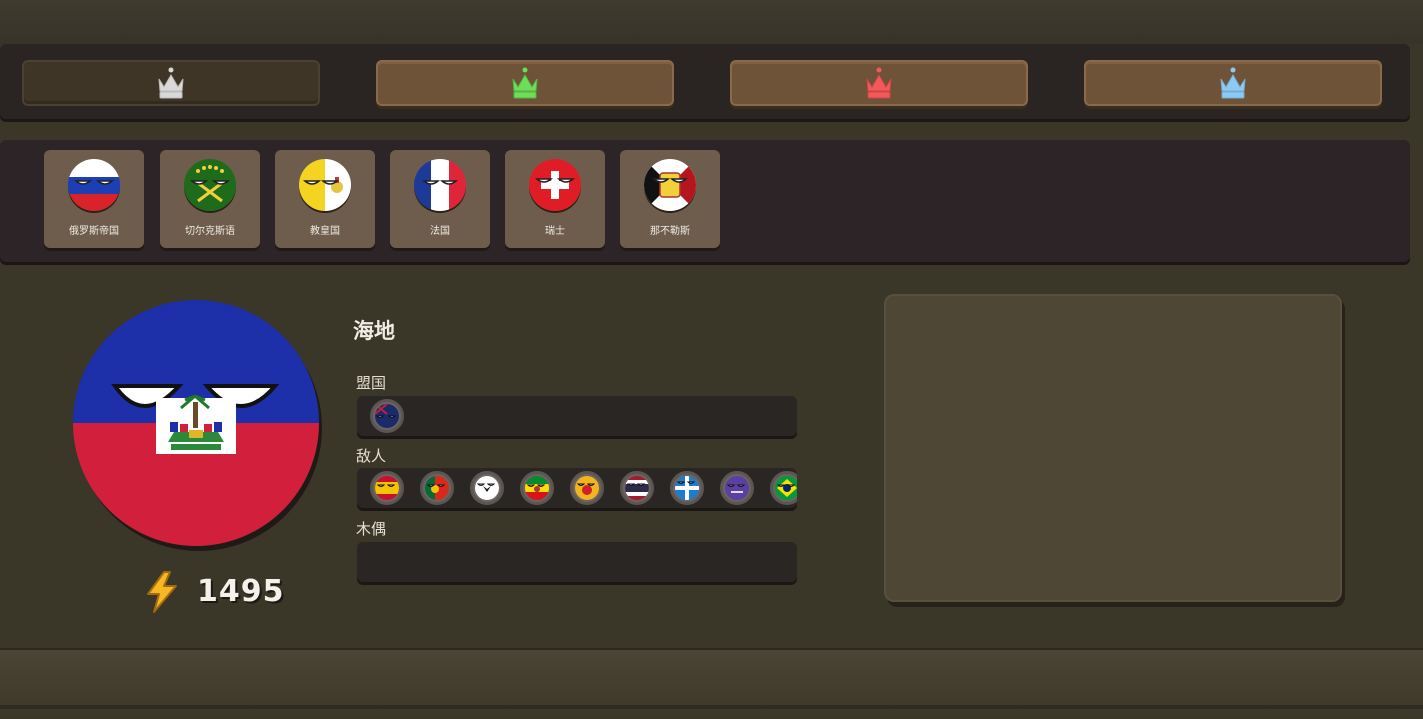  What do you see at coordinates (371, 529) in the screenshot?
I see `puppets-label: 木偶` at bounding box center [371, 529].